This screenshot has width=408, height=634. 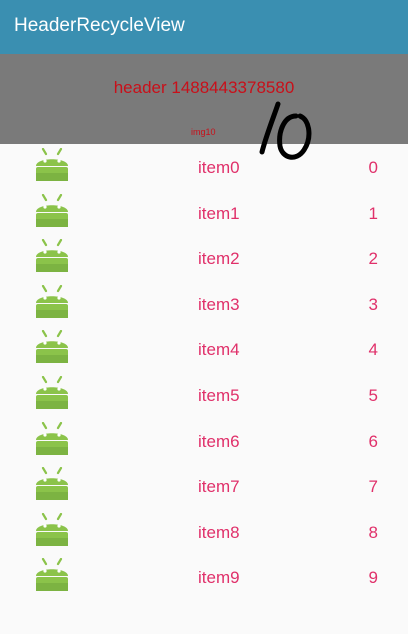 I want to click on item-label: item9, so click(x=219, y=578).